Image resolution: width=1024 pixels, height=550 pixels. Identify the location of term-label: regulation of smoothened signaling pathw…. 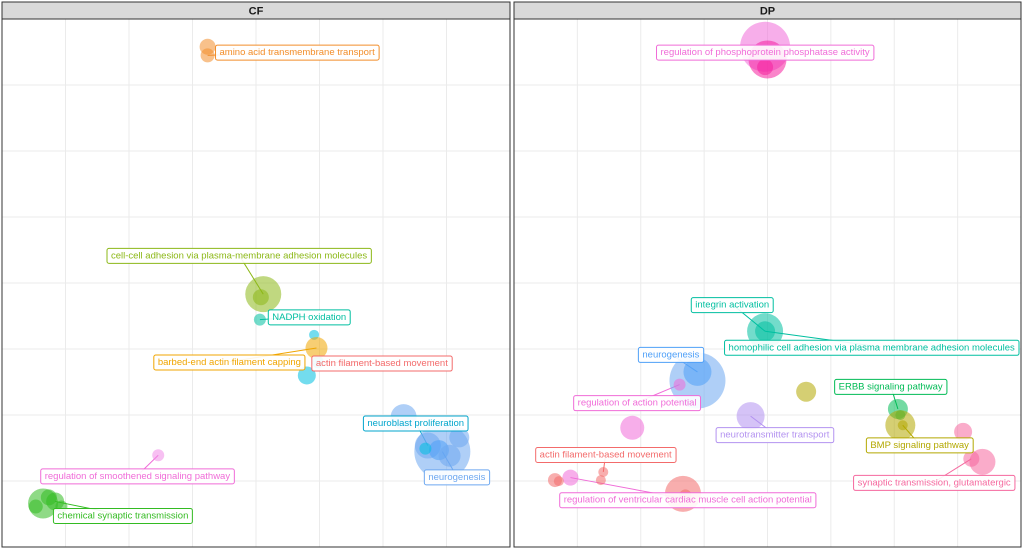
(137, 476).